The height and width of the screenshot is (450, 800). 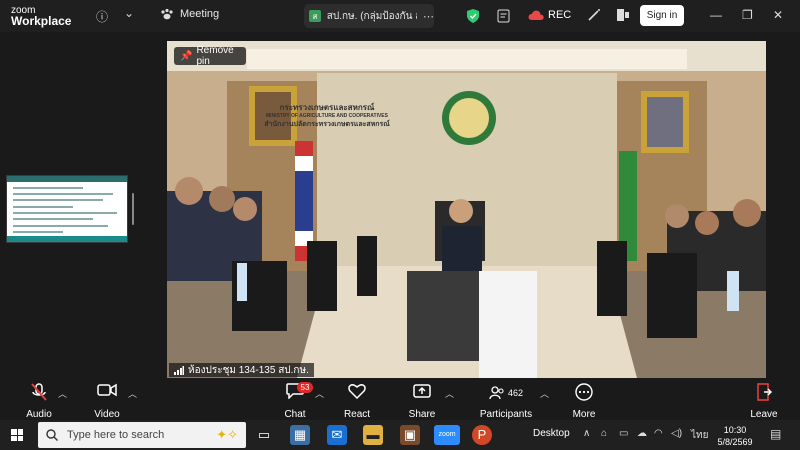 I want to click on taskbar-search-box: Type here to search ✦✧, so click(x=142, y=435).